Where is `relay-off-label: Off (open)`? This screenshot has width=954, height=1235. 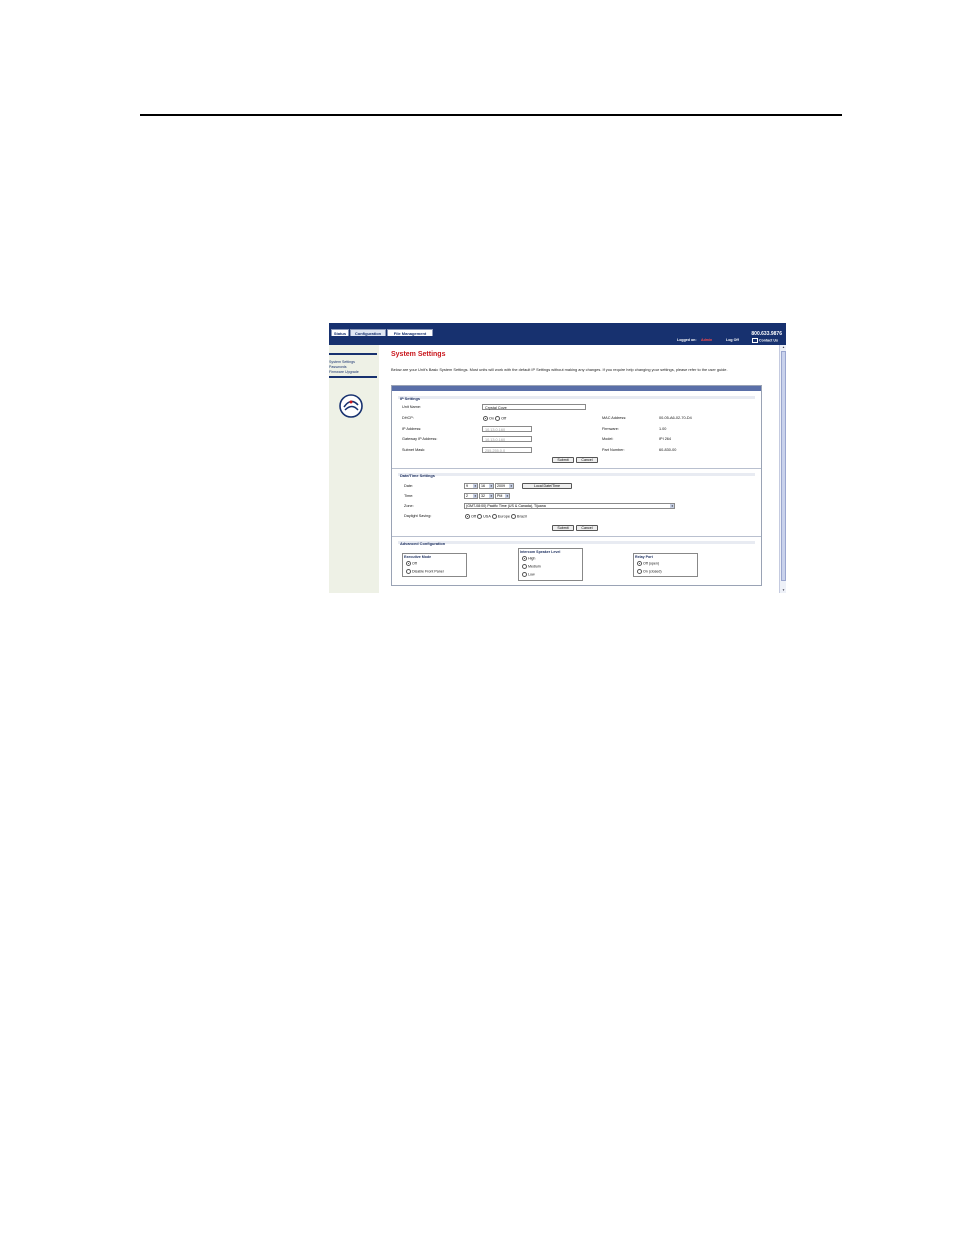 relay-off-label: Off (open) is located at coordinates (651, 563).